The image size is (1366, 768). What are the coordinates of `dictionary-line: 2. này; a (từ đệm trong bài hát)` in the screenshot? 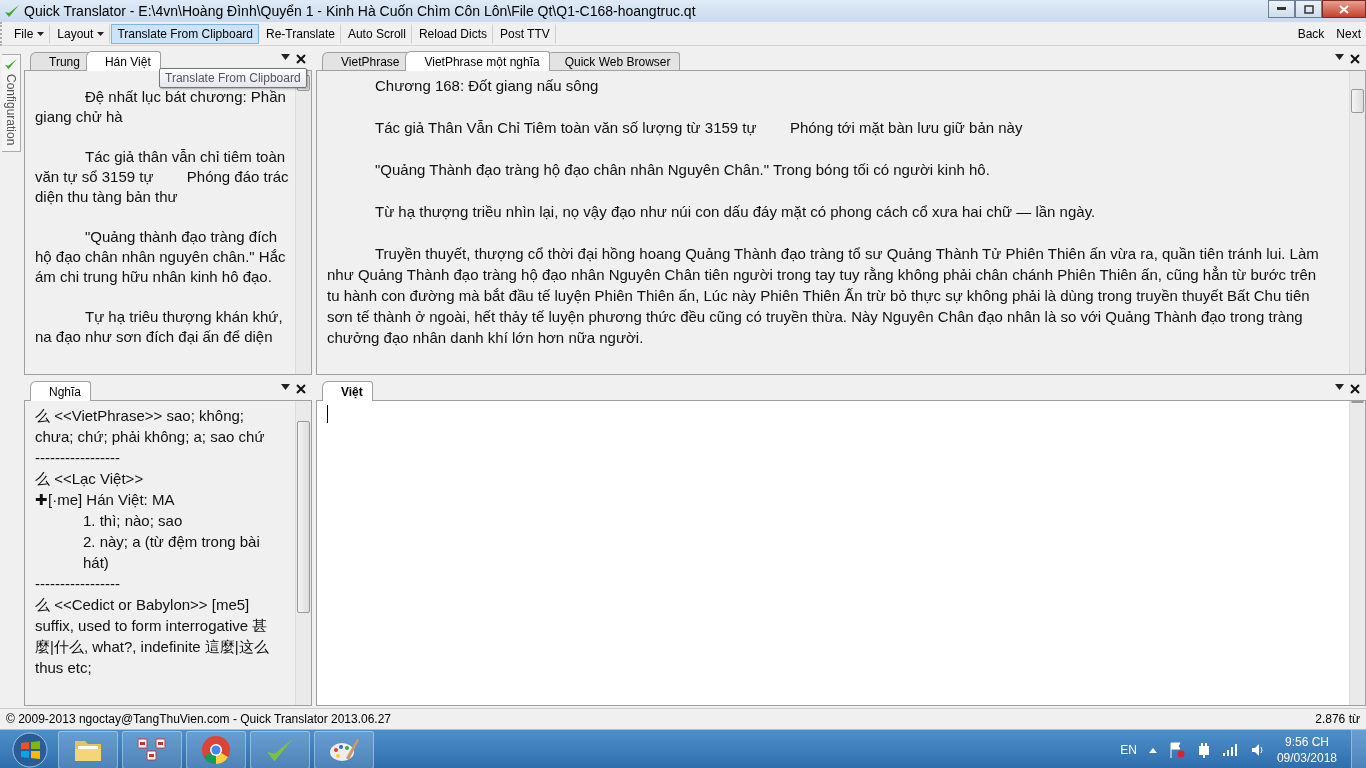 It's located at (171, 552).